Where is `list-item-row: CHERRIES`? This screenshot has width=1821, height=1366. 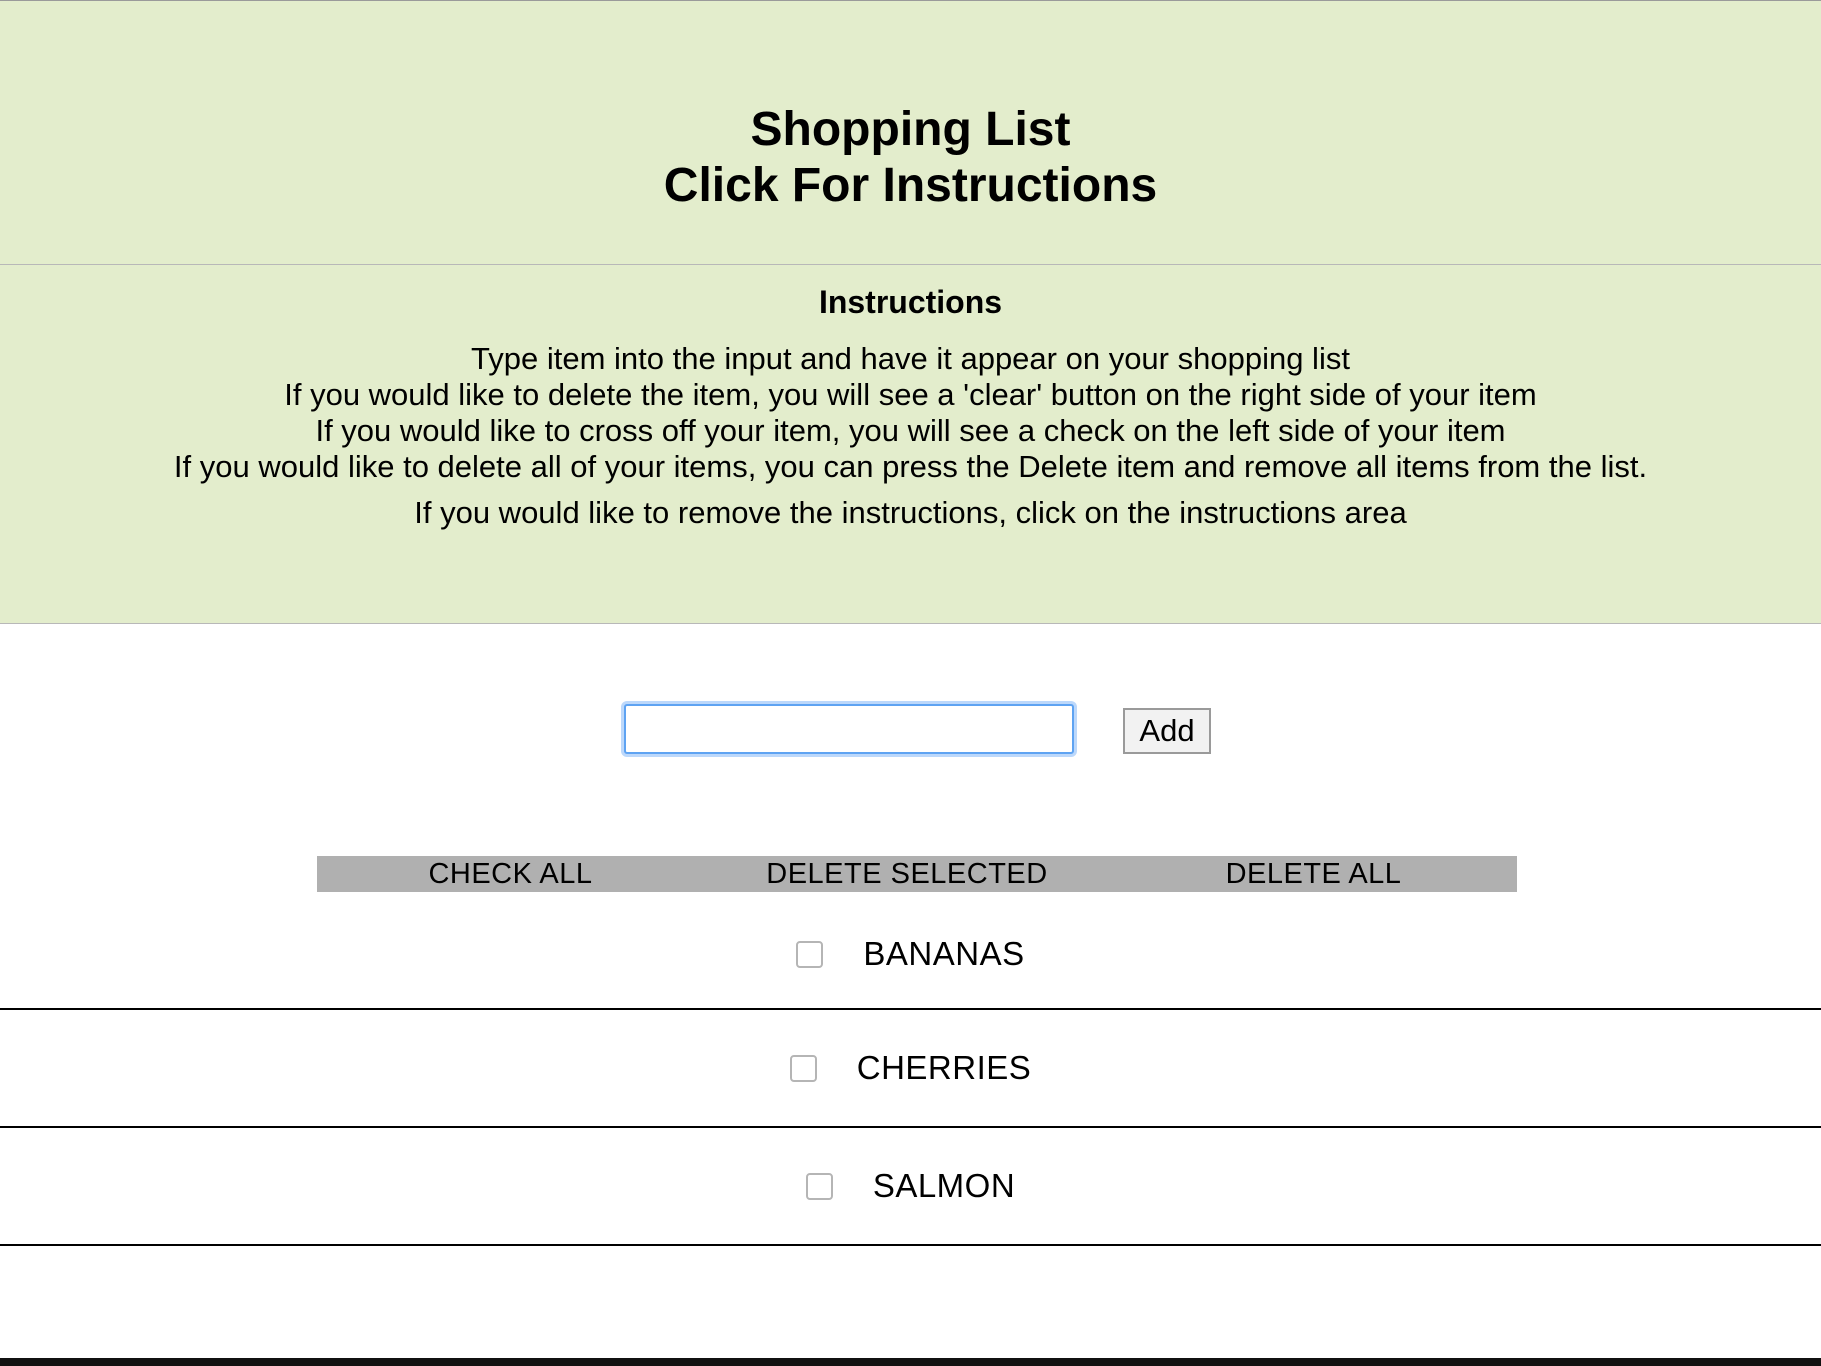
list-item-row: CHERRIES is located at coordinates (910, 1068).